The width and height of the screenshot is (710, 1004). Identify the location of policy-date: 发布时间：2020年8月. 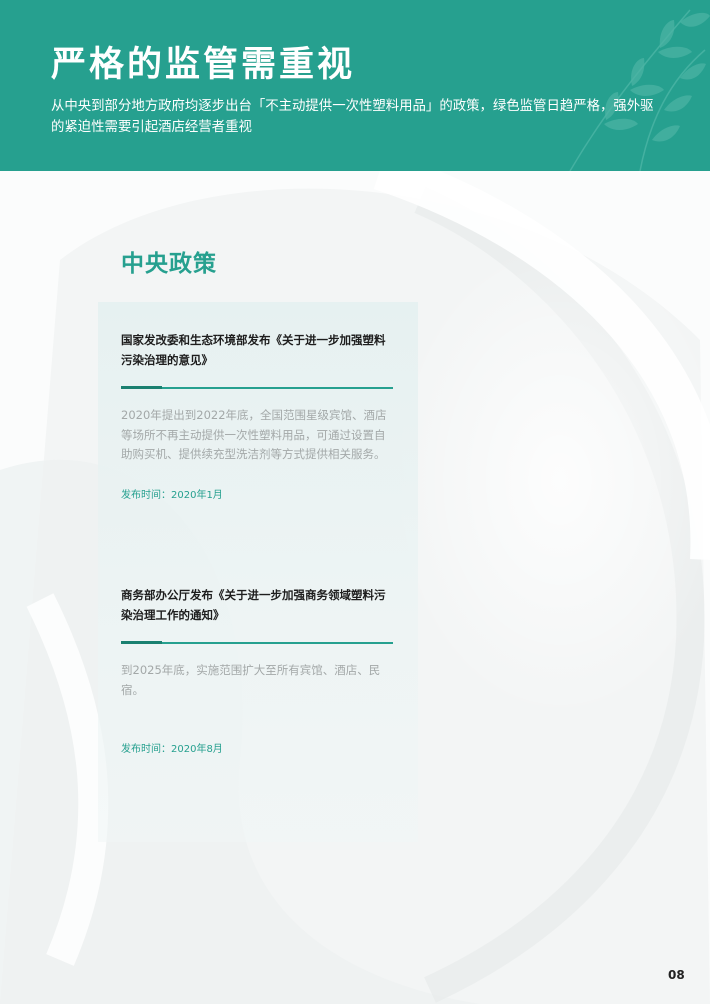
(172, 749).